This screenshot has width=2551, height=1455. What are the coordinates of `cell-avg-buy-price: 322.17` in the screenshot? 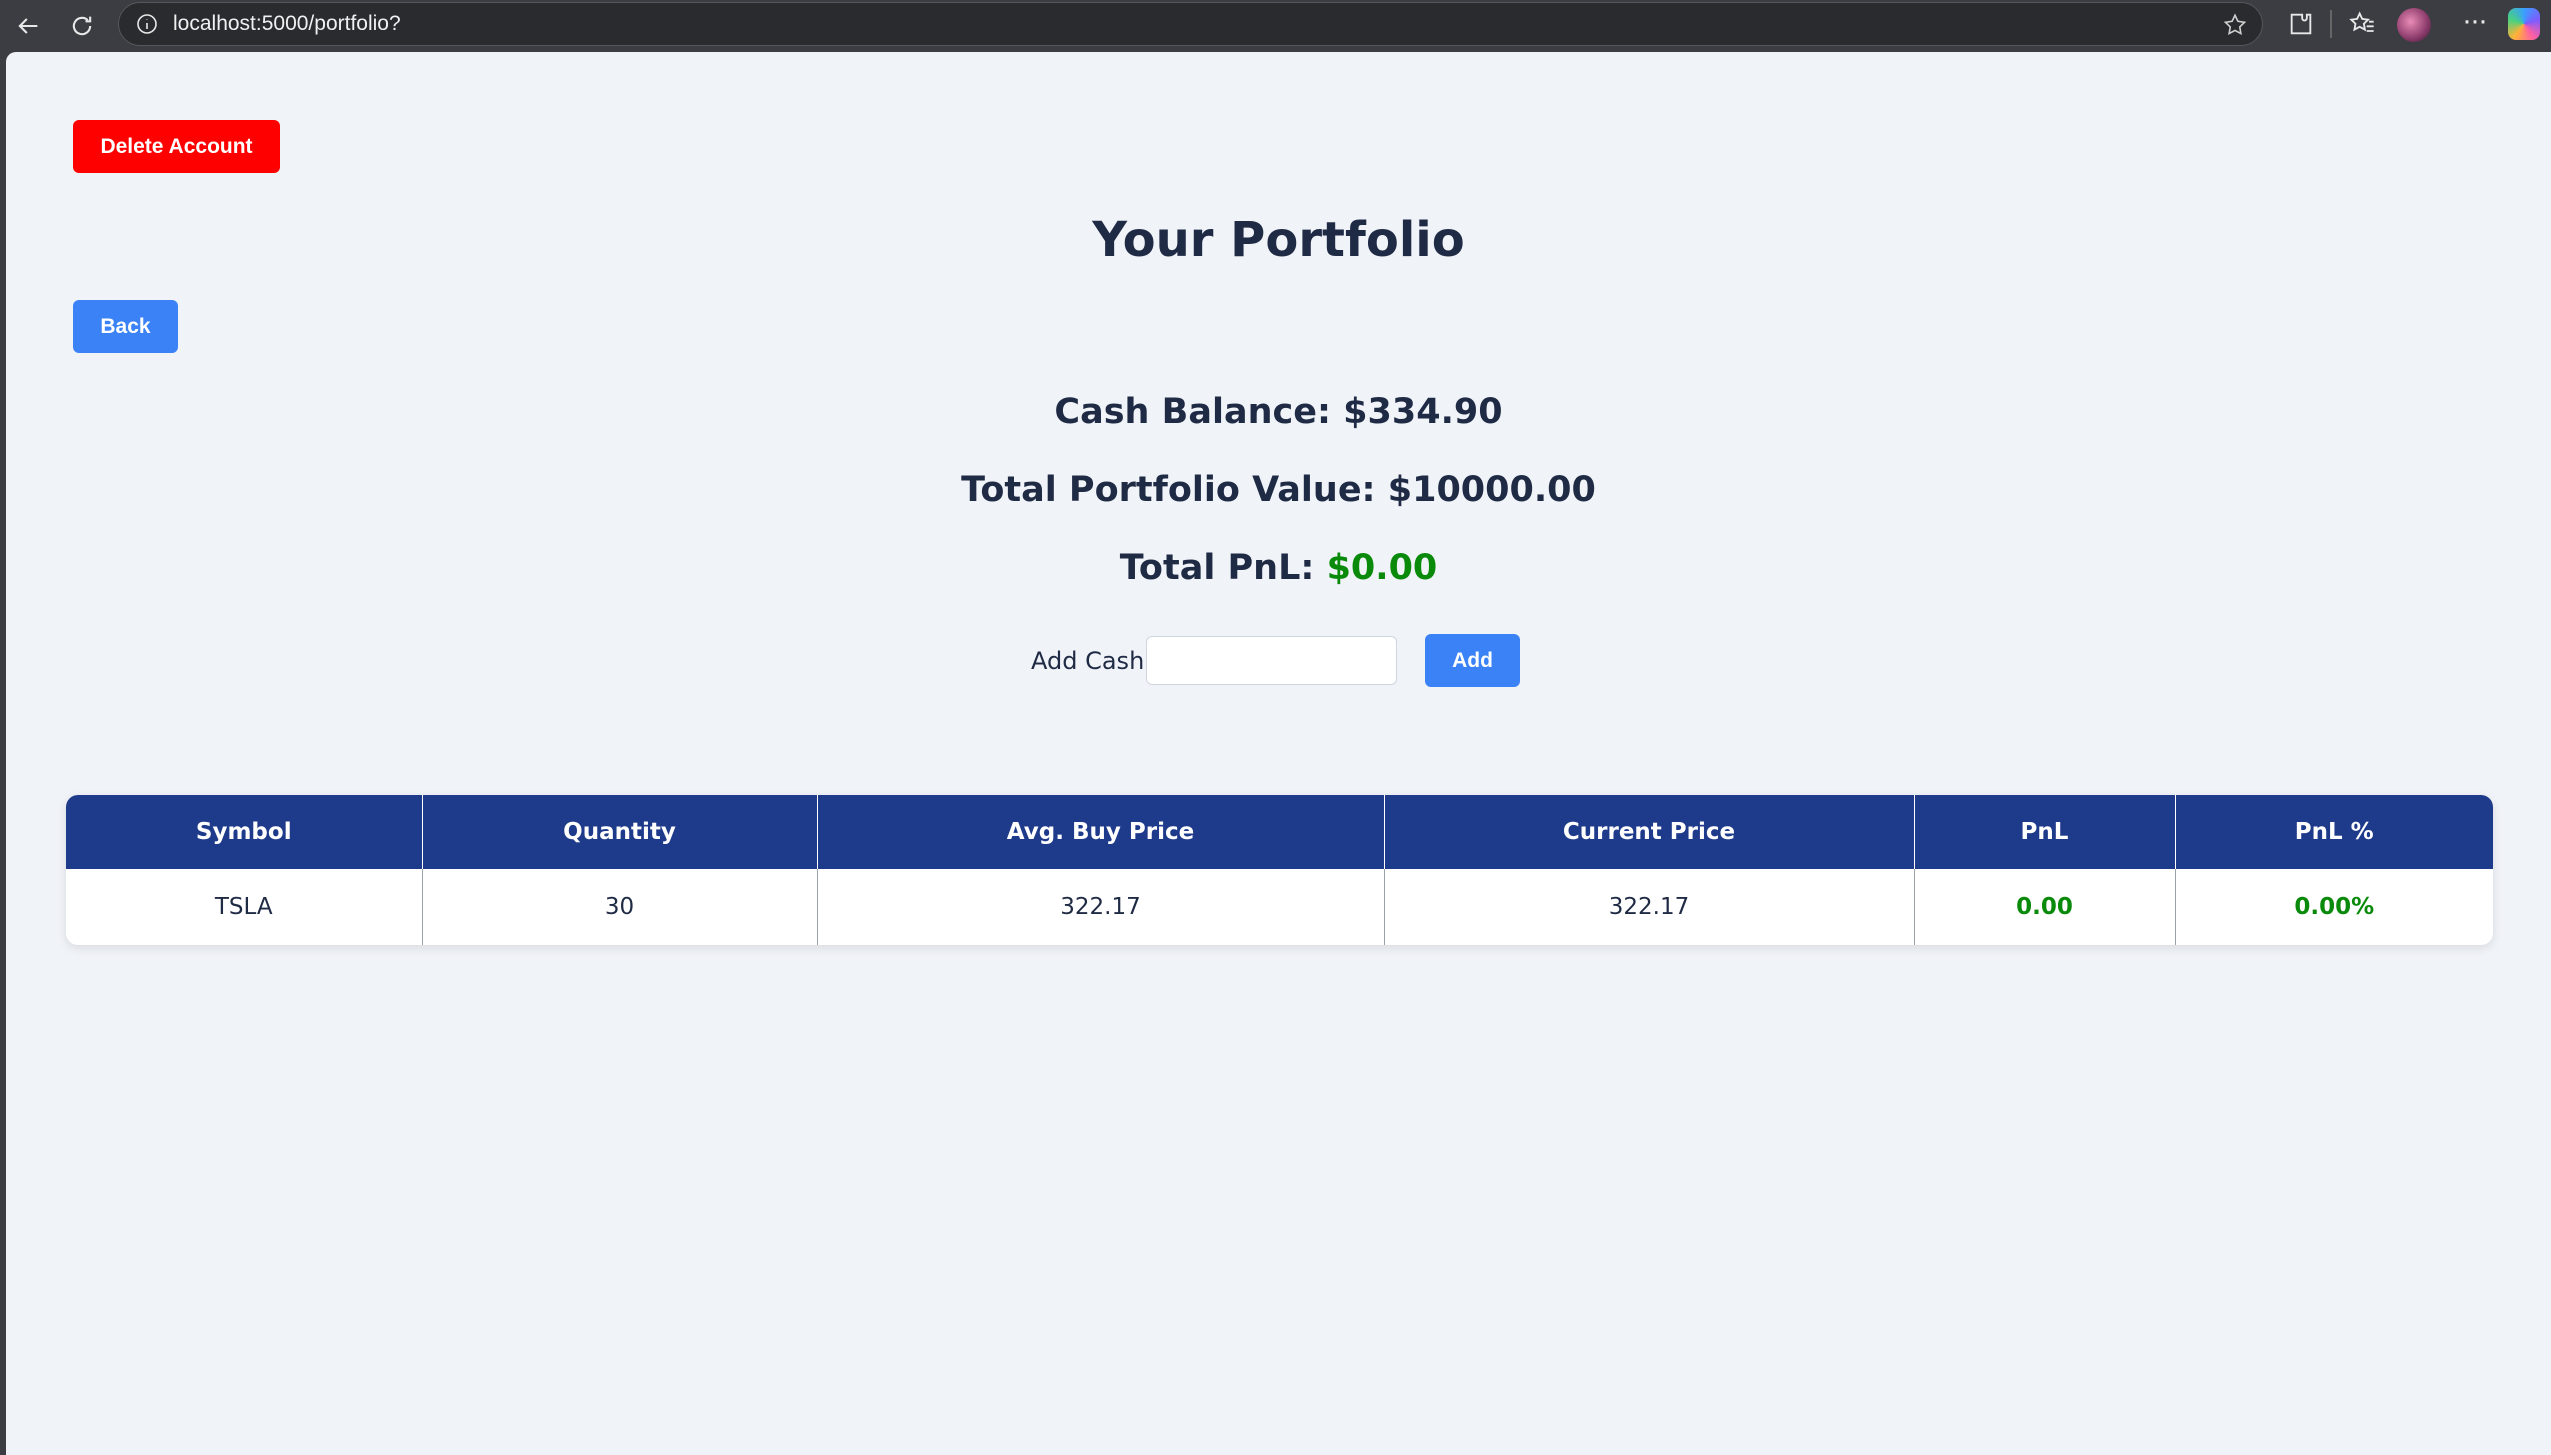 It's located at (1101, 907).